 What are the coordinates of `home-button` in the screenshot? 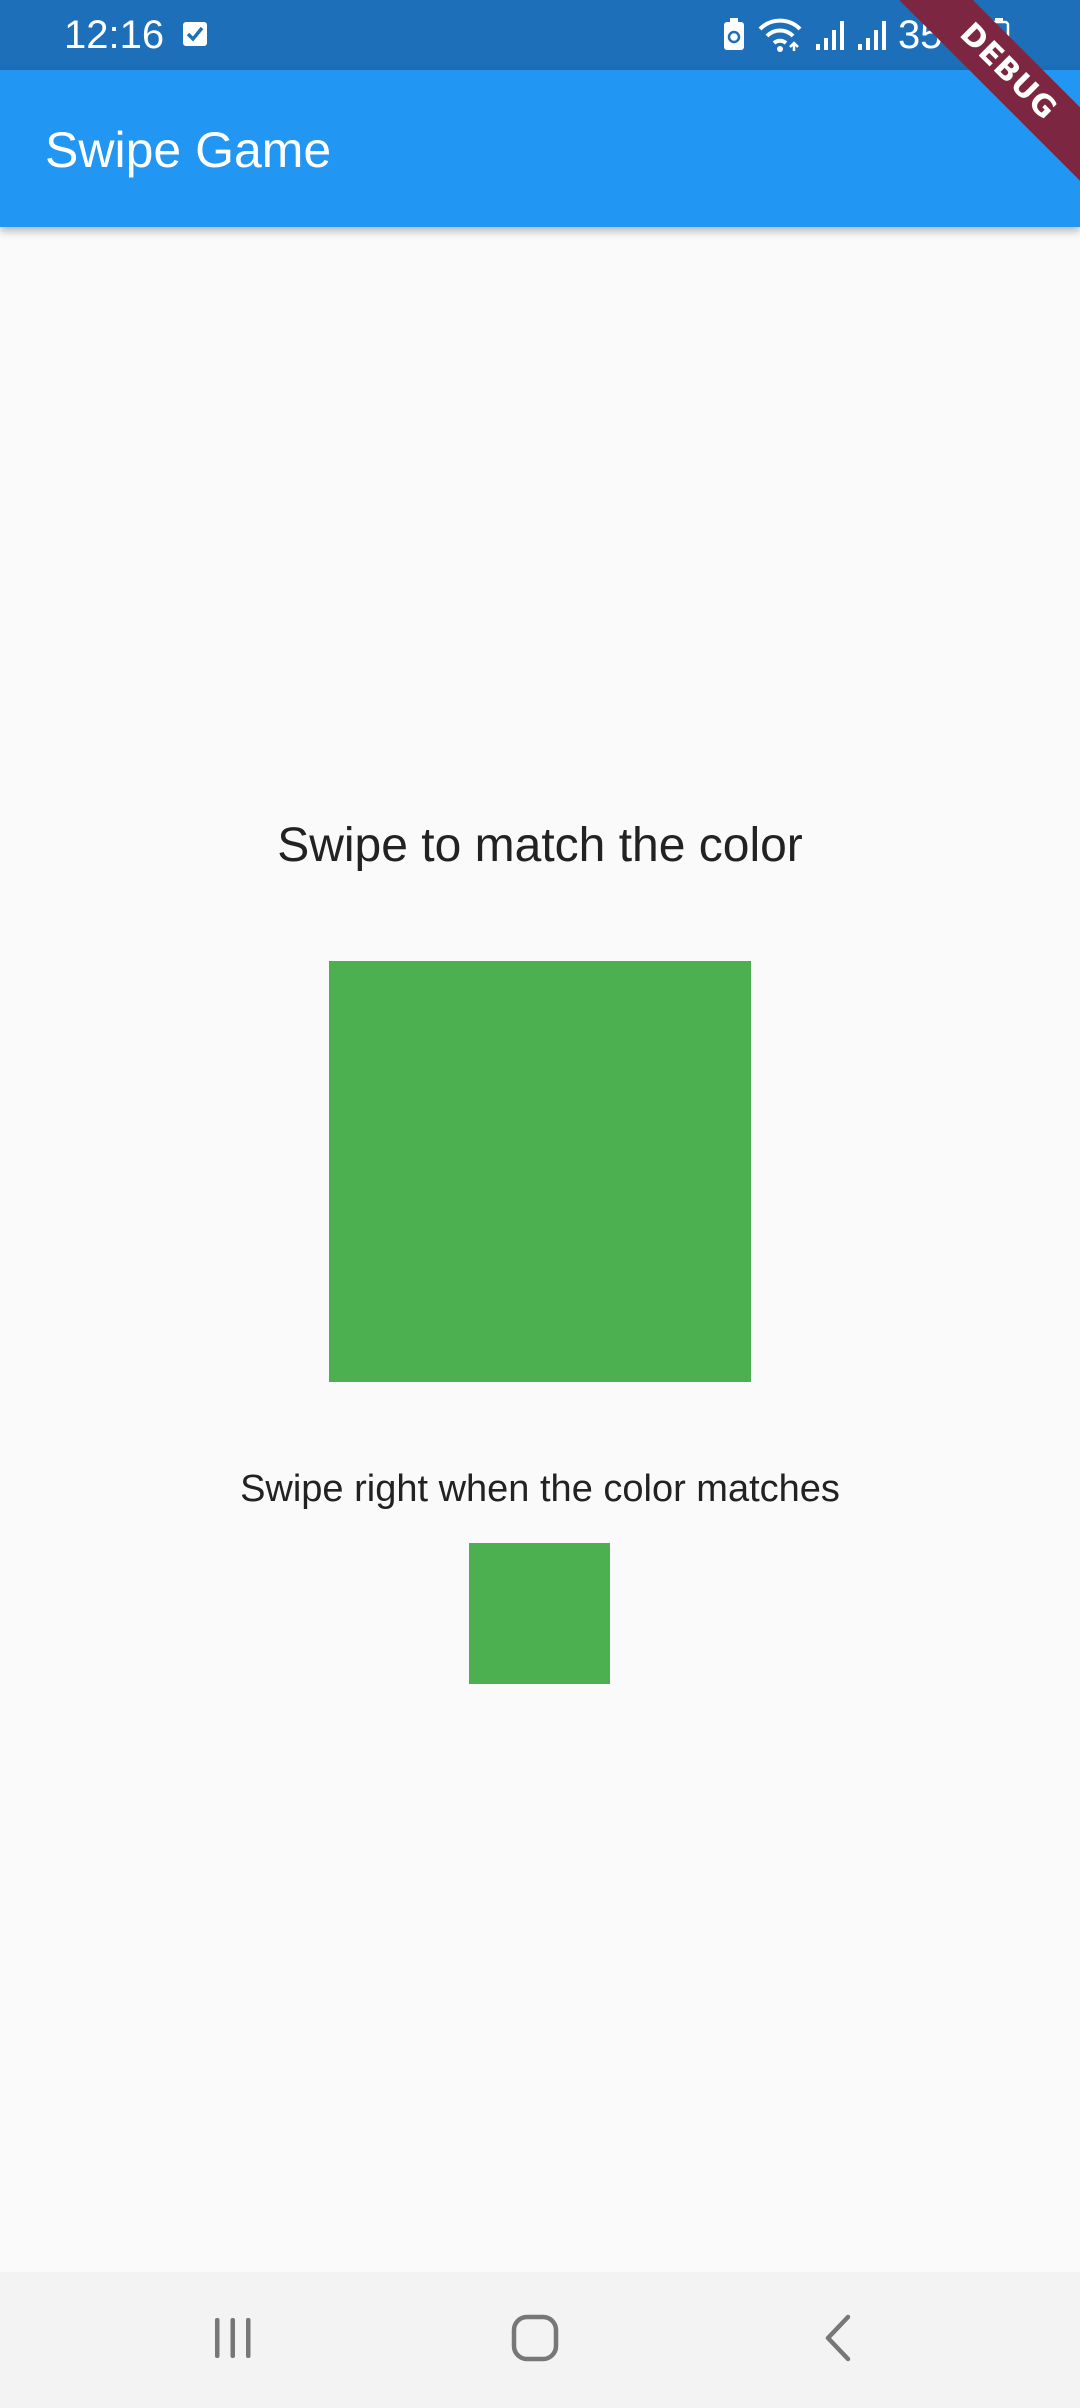 It's located at (535, 2340).